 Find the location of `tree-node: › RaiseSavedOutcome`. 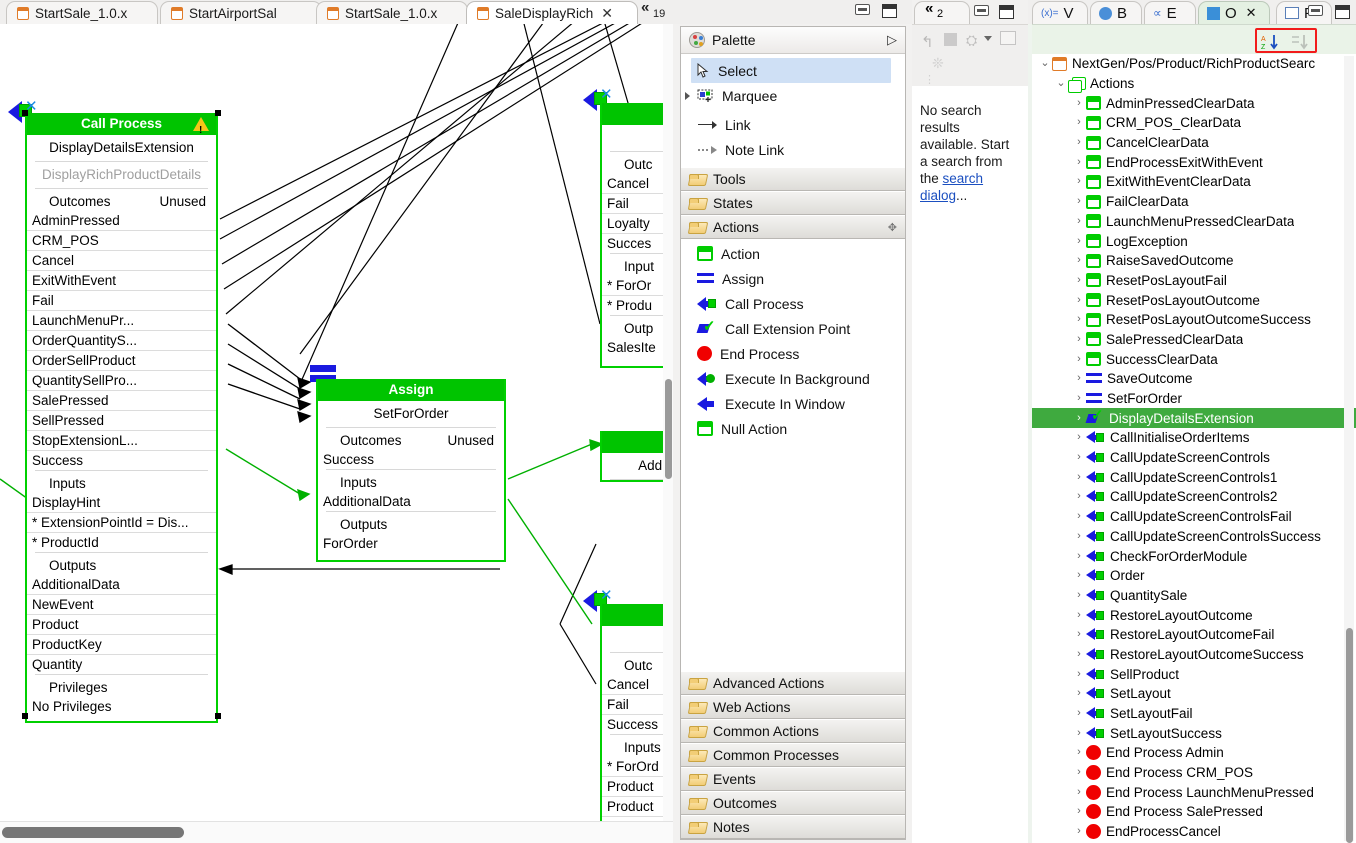

tree-node: › RaiseSavedOutcome is located at coordinates (1194, 261).